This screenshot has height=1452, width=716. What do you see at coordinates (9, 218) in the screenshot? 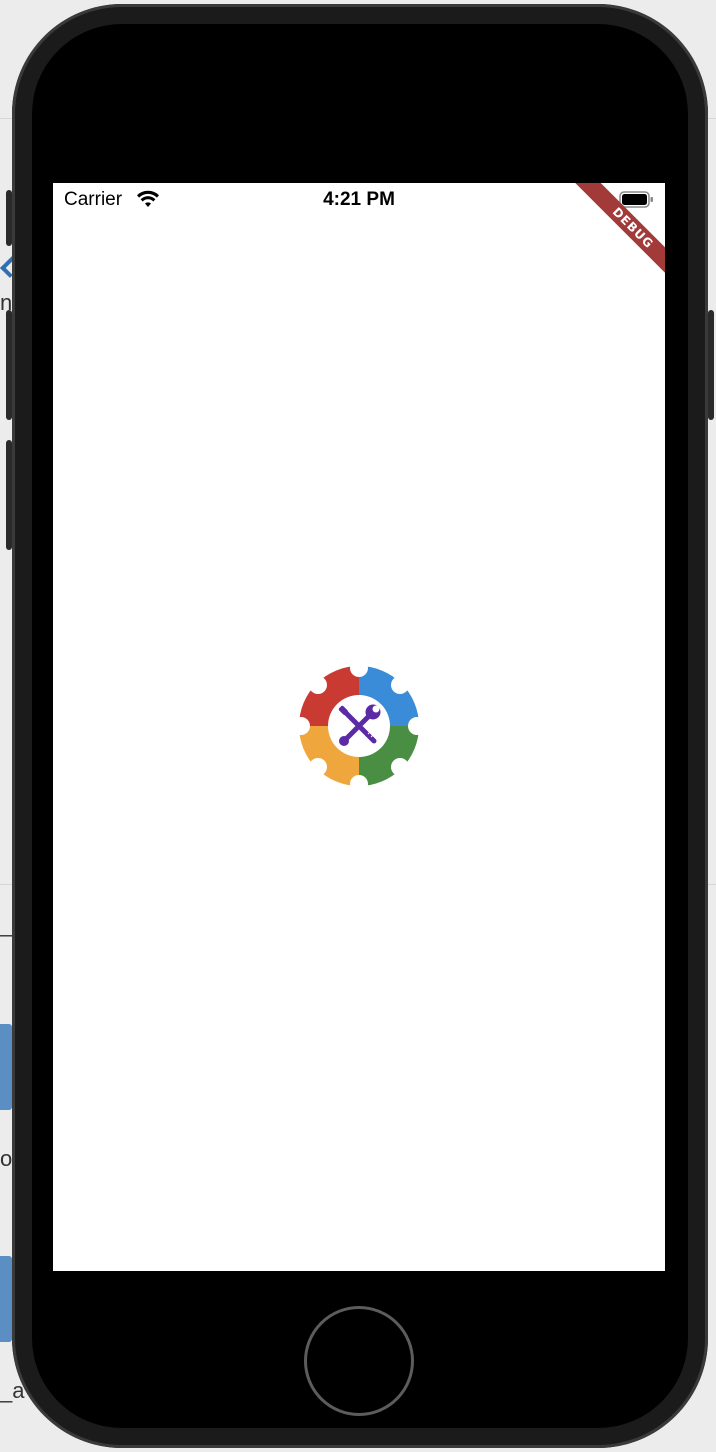
I see `mute-switch` at bounding box center [9, 218].